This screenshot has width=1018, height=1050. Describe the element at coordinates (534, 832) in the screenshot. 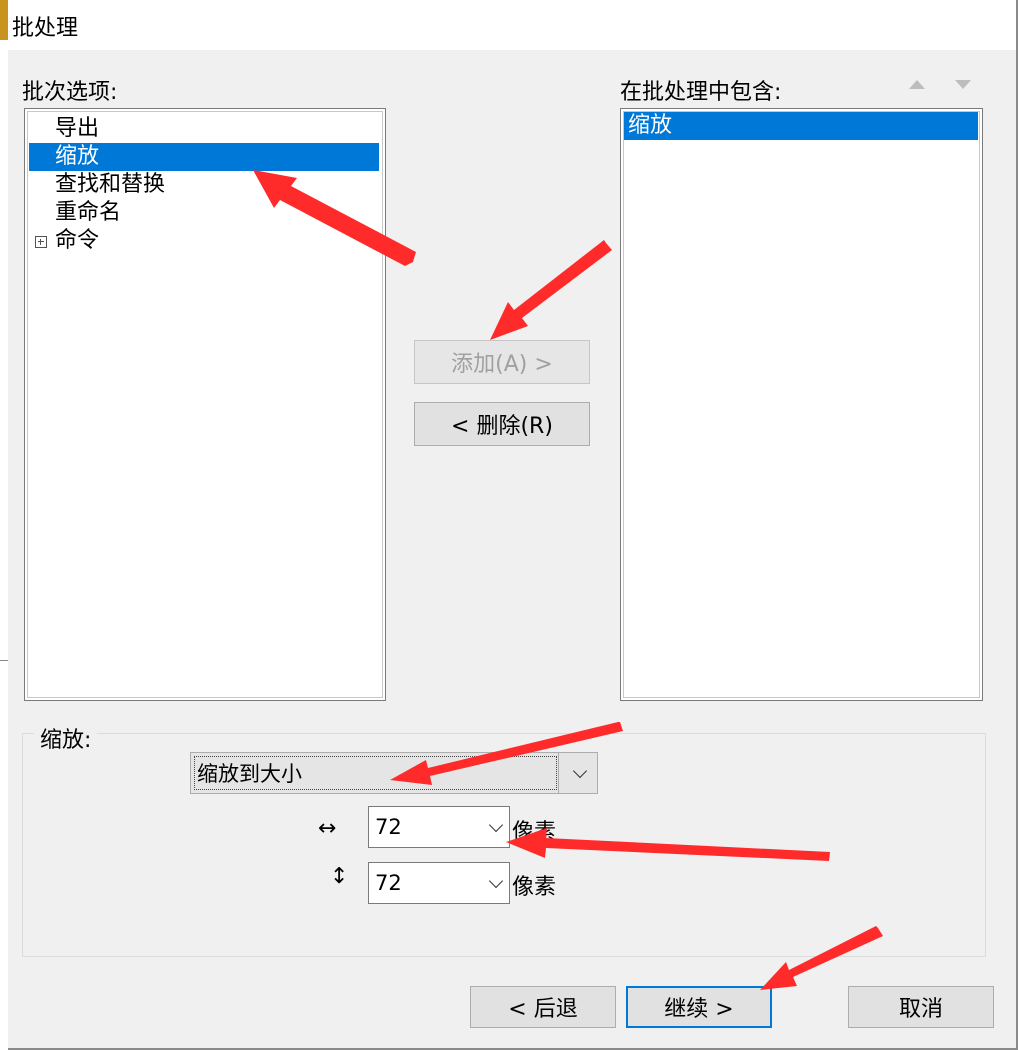

I see `width-unit: 像素` at that location.